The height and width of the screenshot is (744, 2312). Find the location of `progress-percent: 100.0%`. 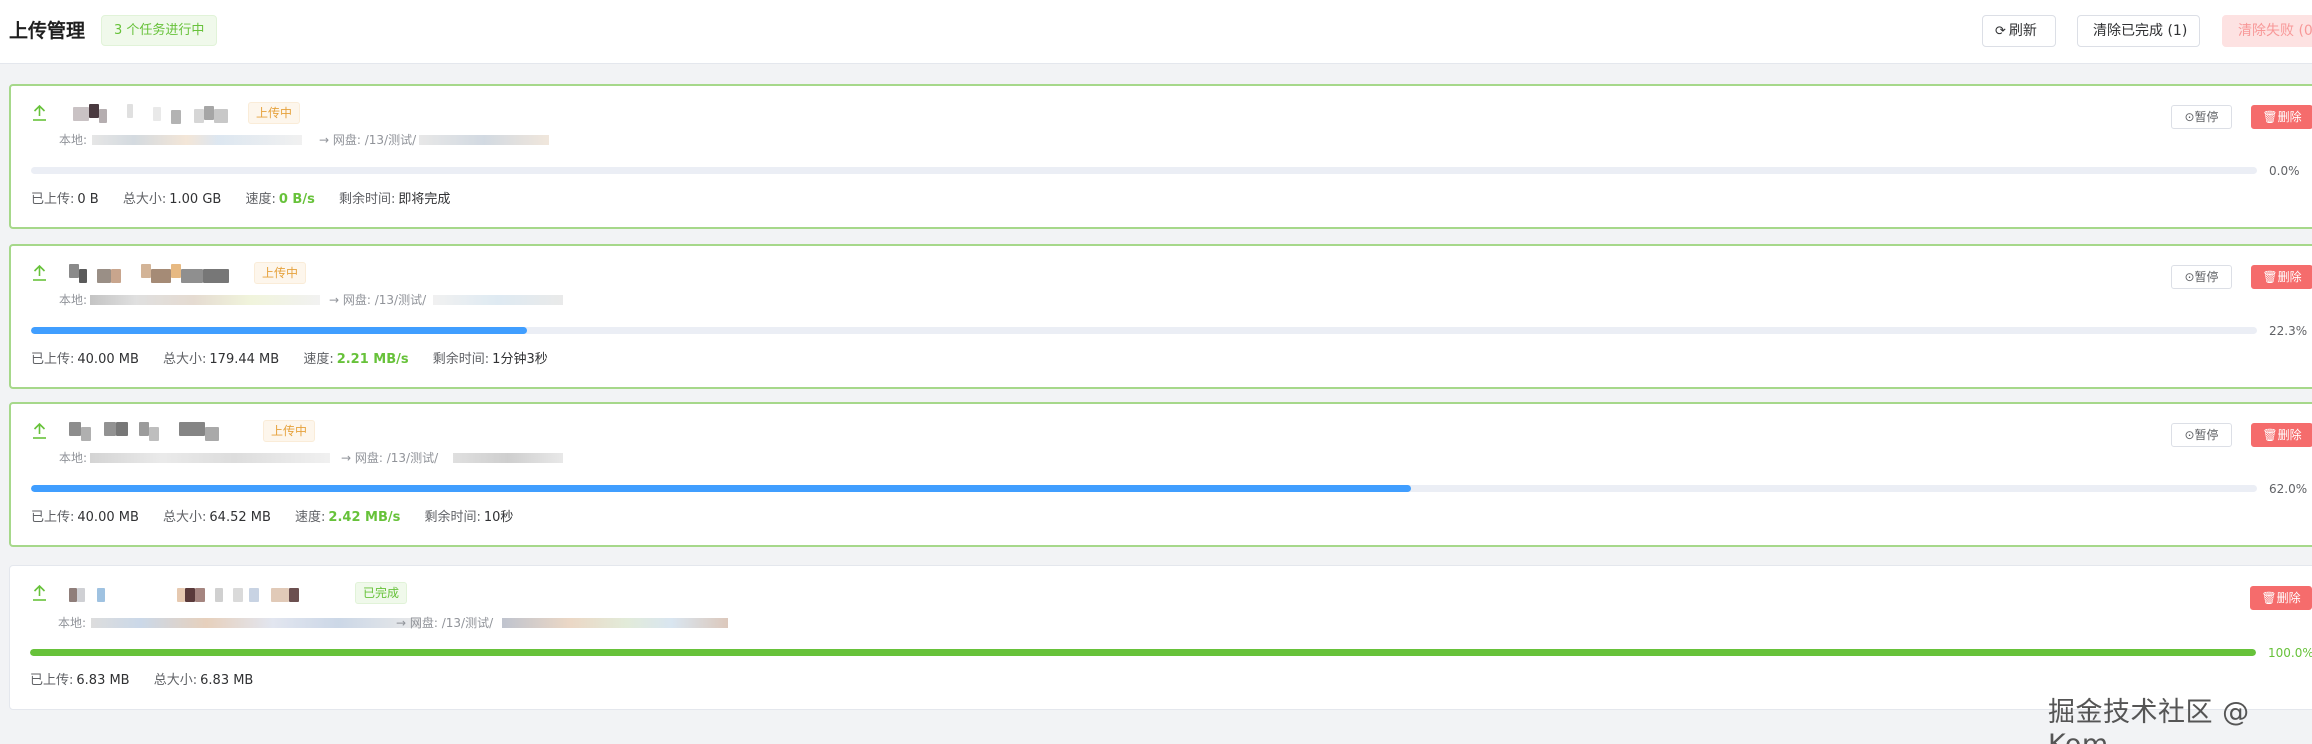

progress-percent: 100.0% is located at coordinates (2290, 653).